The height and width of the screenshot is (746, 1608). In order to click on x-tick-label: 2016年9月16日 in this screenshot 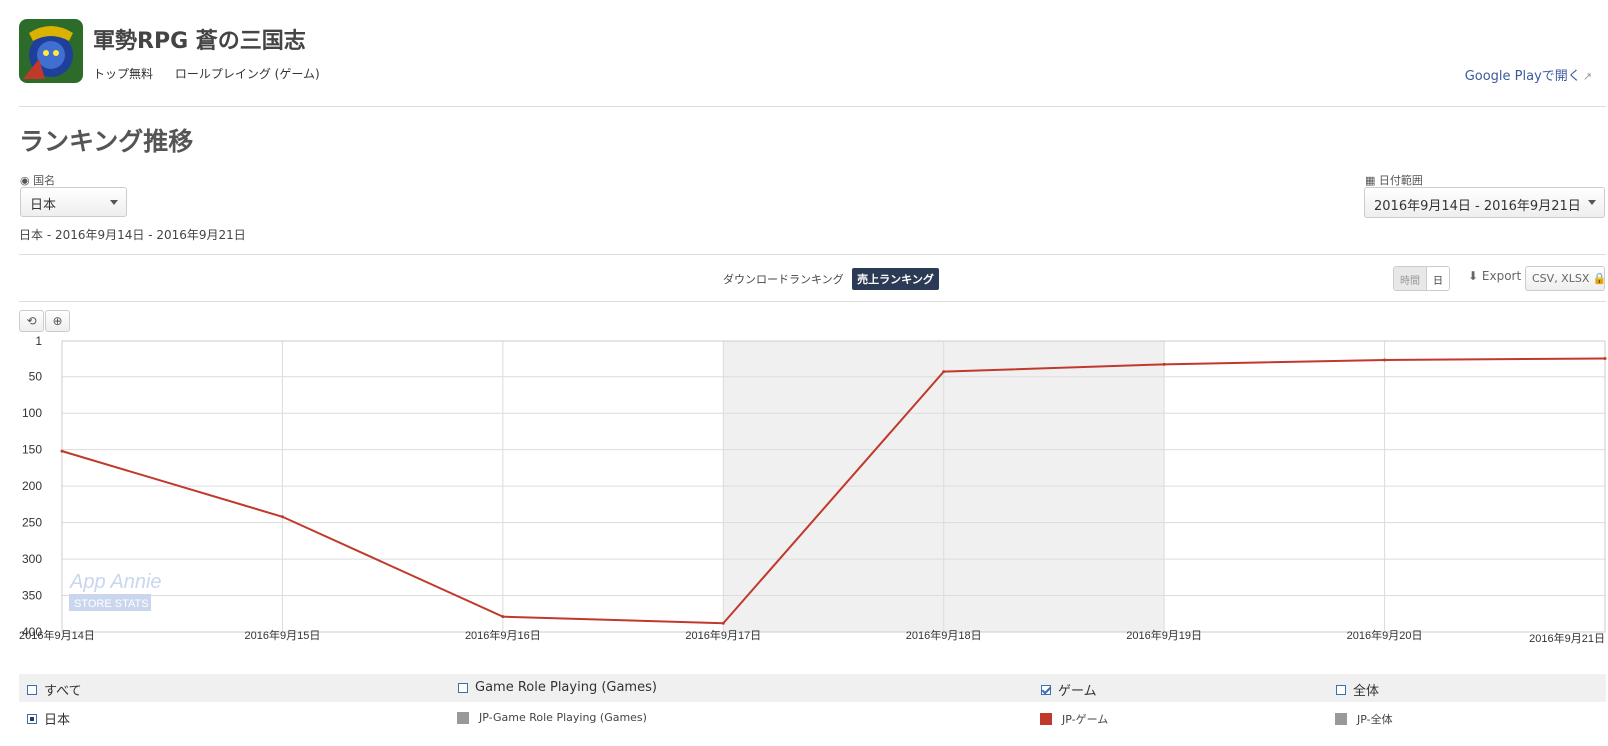, I will do `click(503, 635)`.